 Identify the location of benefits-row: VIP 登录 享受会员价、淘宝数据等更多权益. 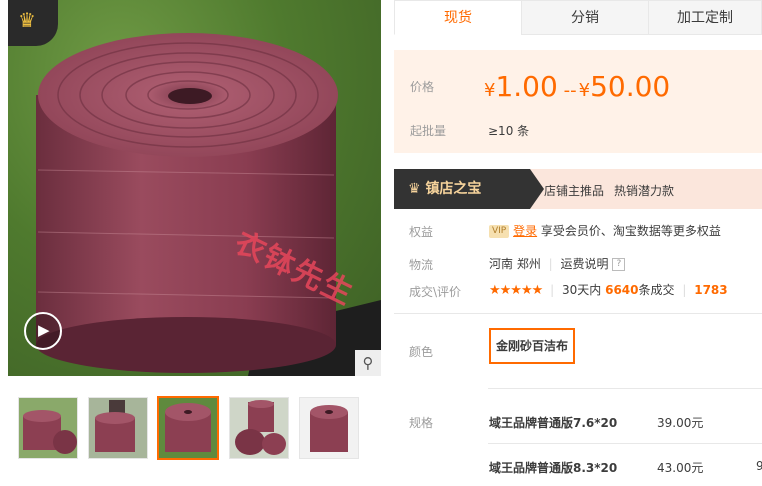
(605, 230).